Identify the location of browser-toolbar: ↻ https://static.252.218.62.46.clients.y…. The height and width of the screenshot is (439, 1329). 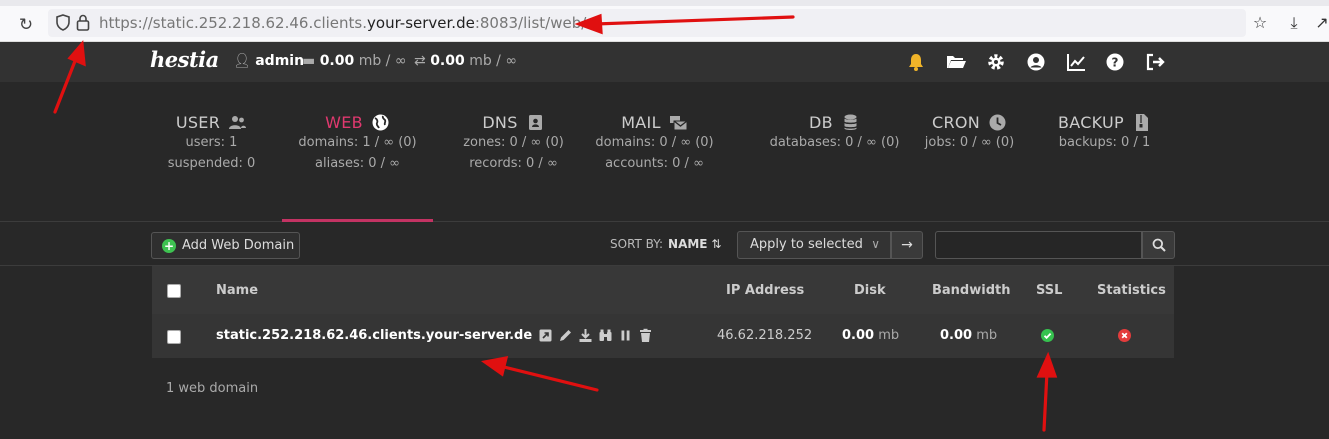
(664, 21).